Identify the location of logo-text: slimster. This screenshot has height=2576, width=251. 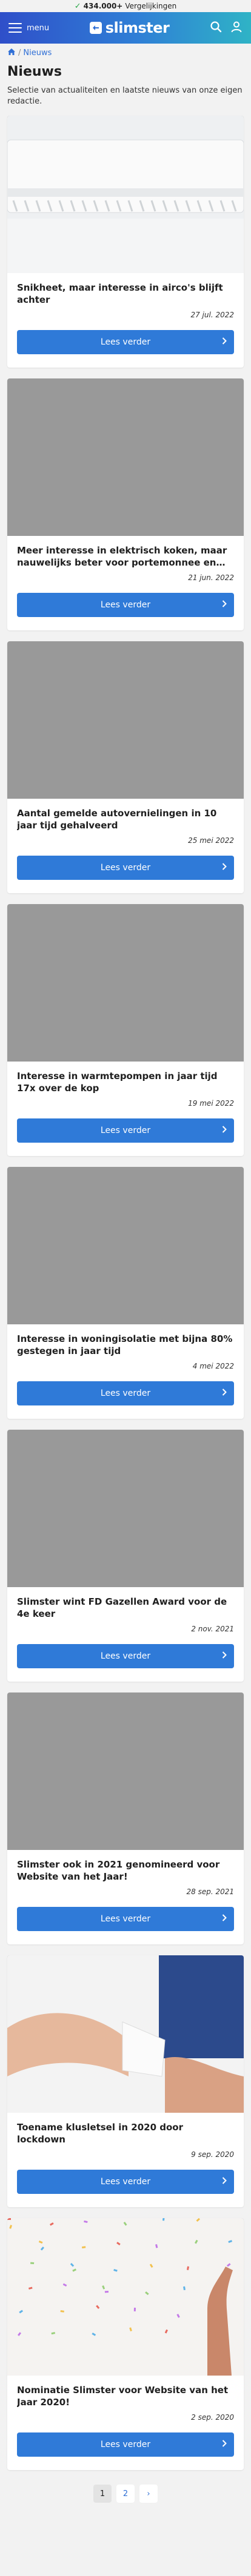
(137, 27).